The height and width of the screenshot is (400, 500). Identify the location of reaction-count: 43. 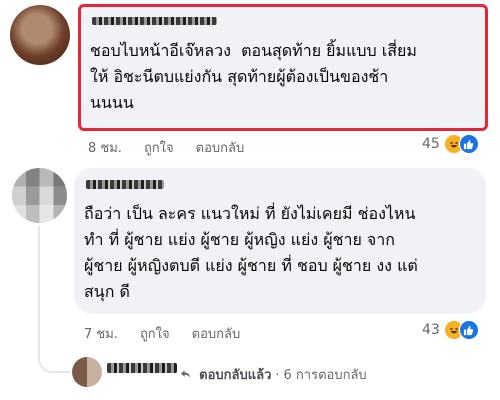
(431, 330).